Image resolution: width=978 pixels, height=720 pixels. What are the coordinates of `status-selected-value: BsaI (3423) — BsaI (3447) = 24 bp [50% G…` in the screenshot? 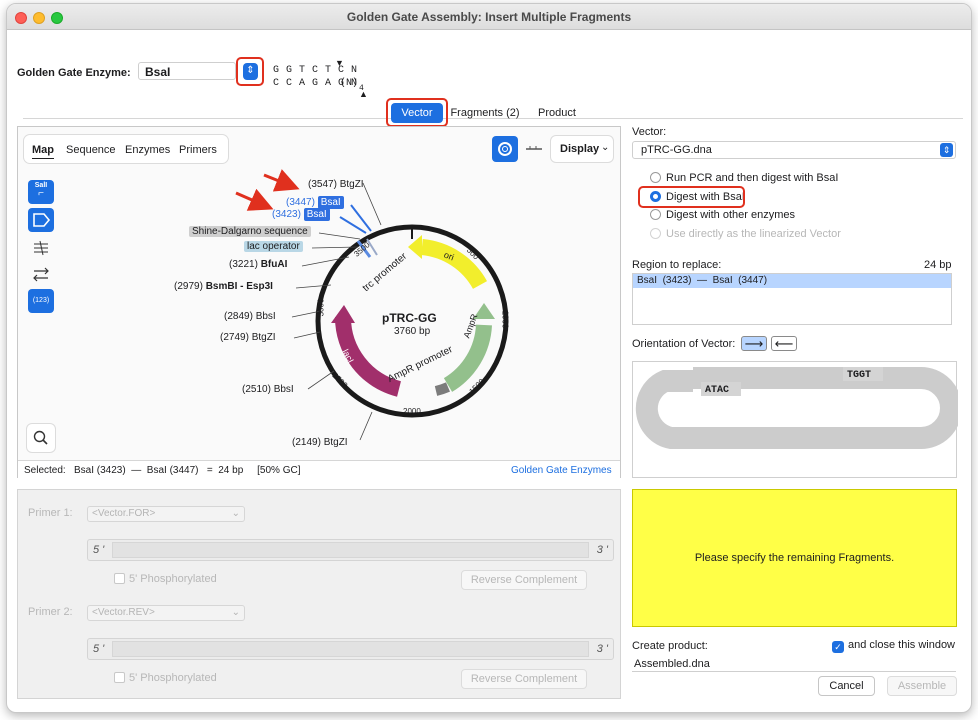 It's located at (187, 470).